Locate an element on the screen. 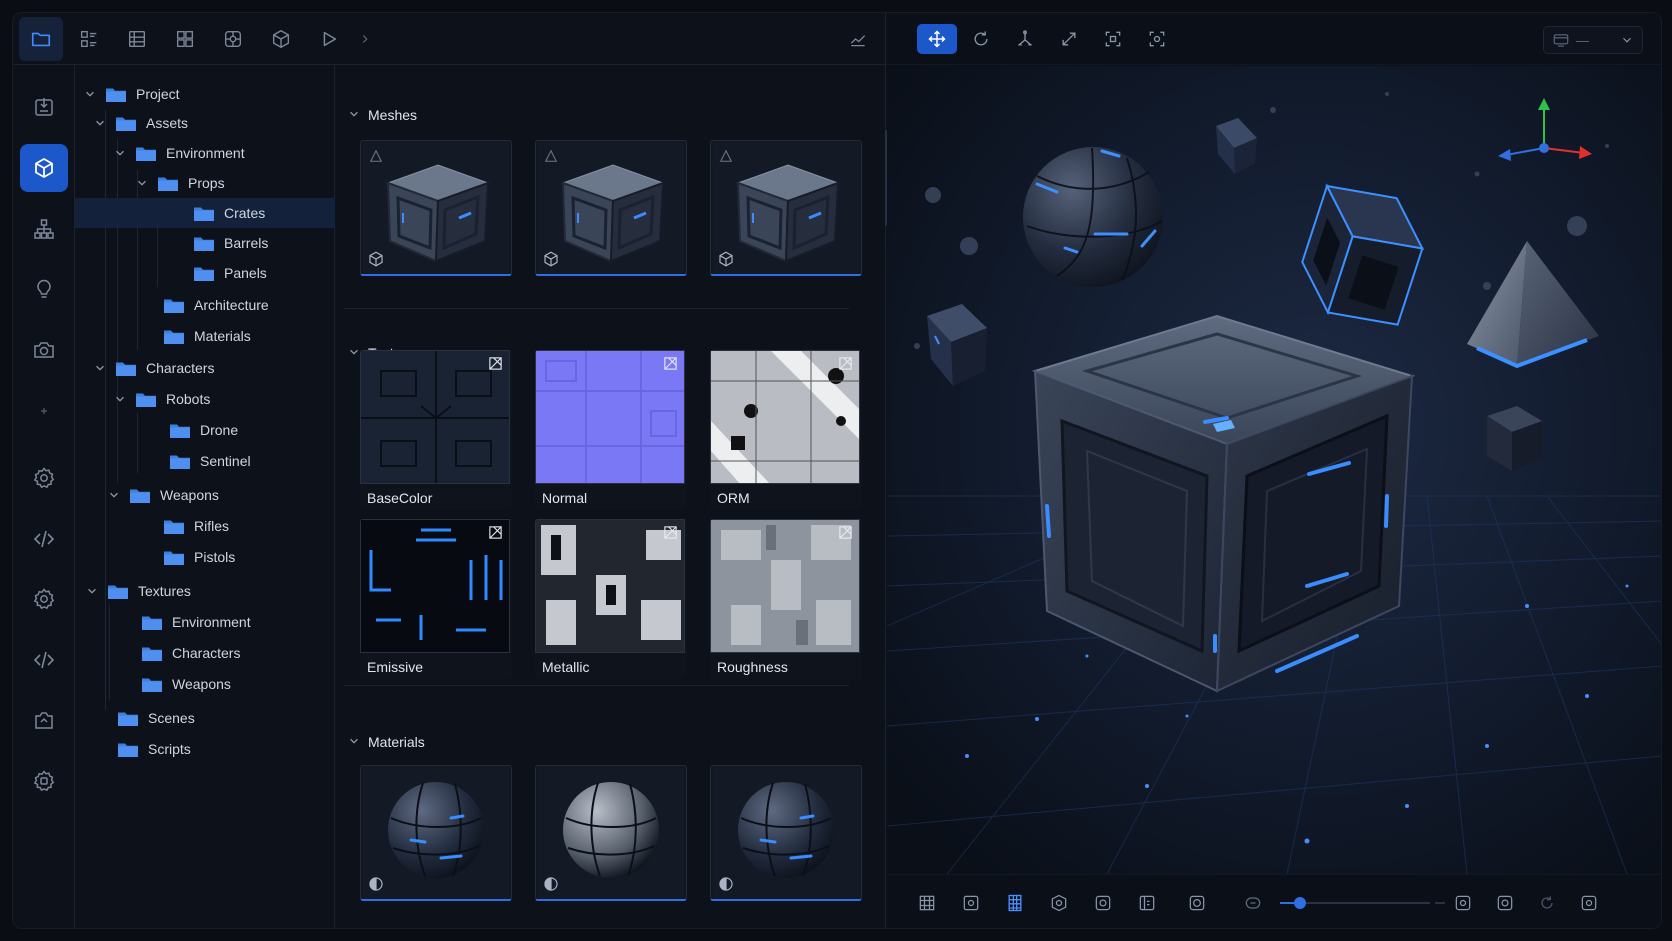  sidebar-item-settings is located at coordinates (44, 478).